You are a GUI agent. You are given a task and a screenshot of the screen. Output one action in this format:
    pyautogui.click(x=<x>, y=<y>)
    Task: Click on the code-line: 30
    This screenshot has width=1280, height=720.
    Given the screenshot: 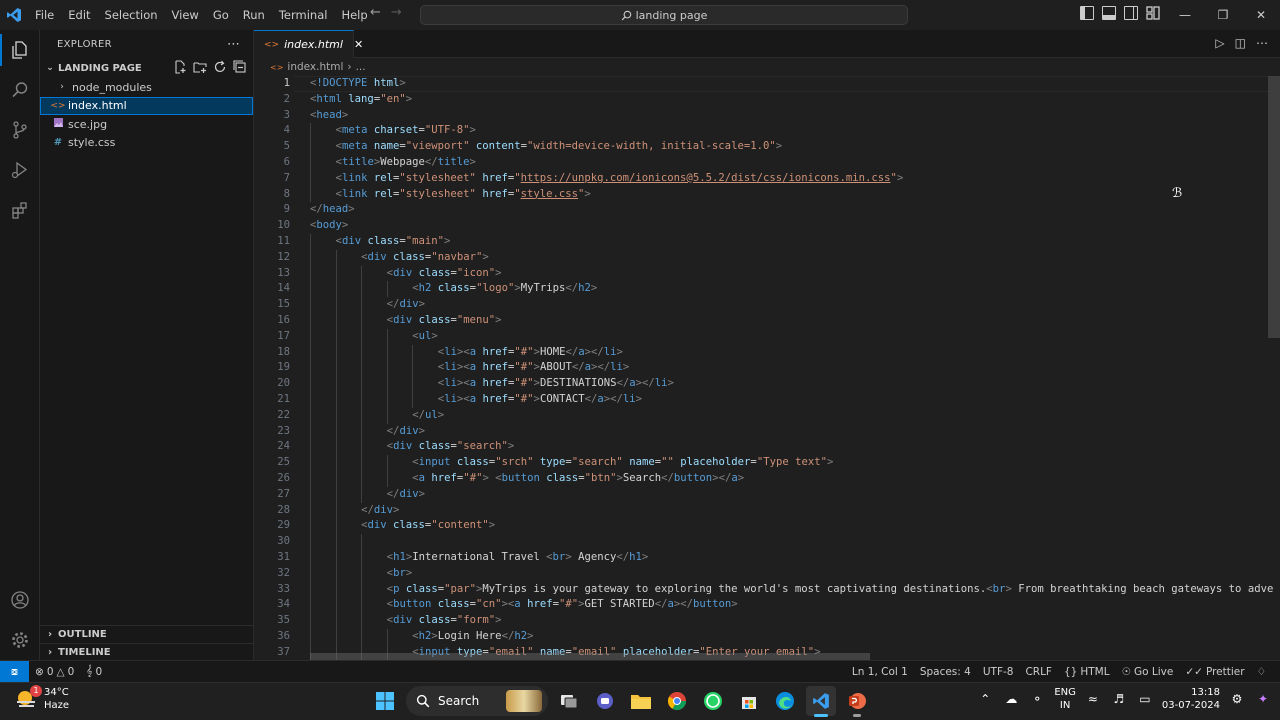 What is the action you would take?
    pyautogui.click(x=761, y=542)
    